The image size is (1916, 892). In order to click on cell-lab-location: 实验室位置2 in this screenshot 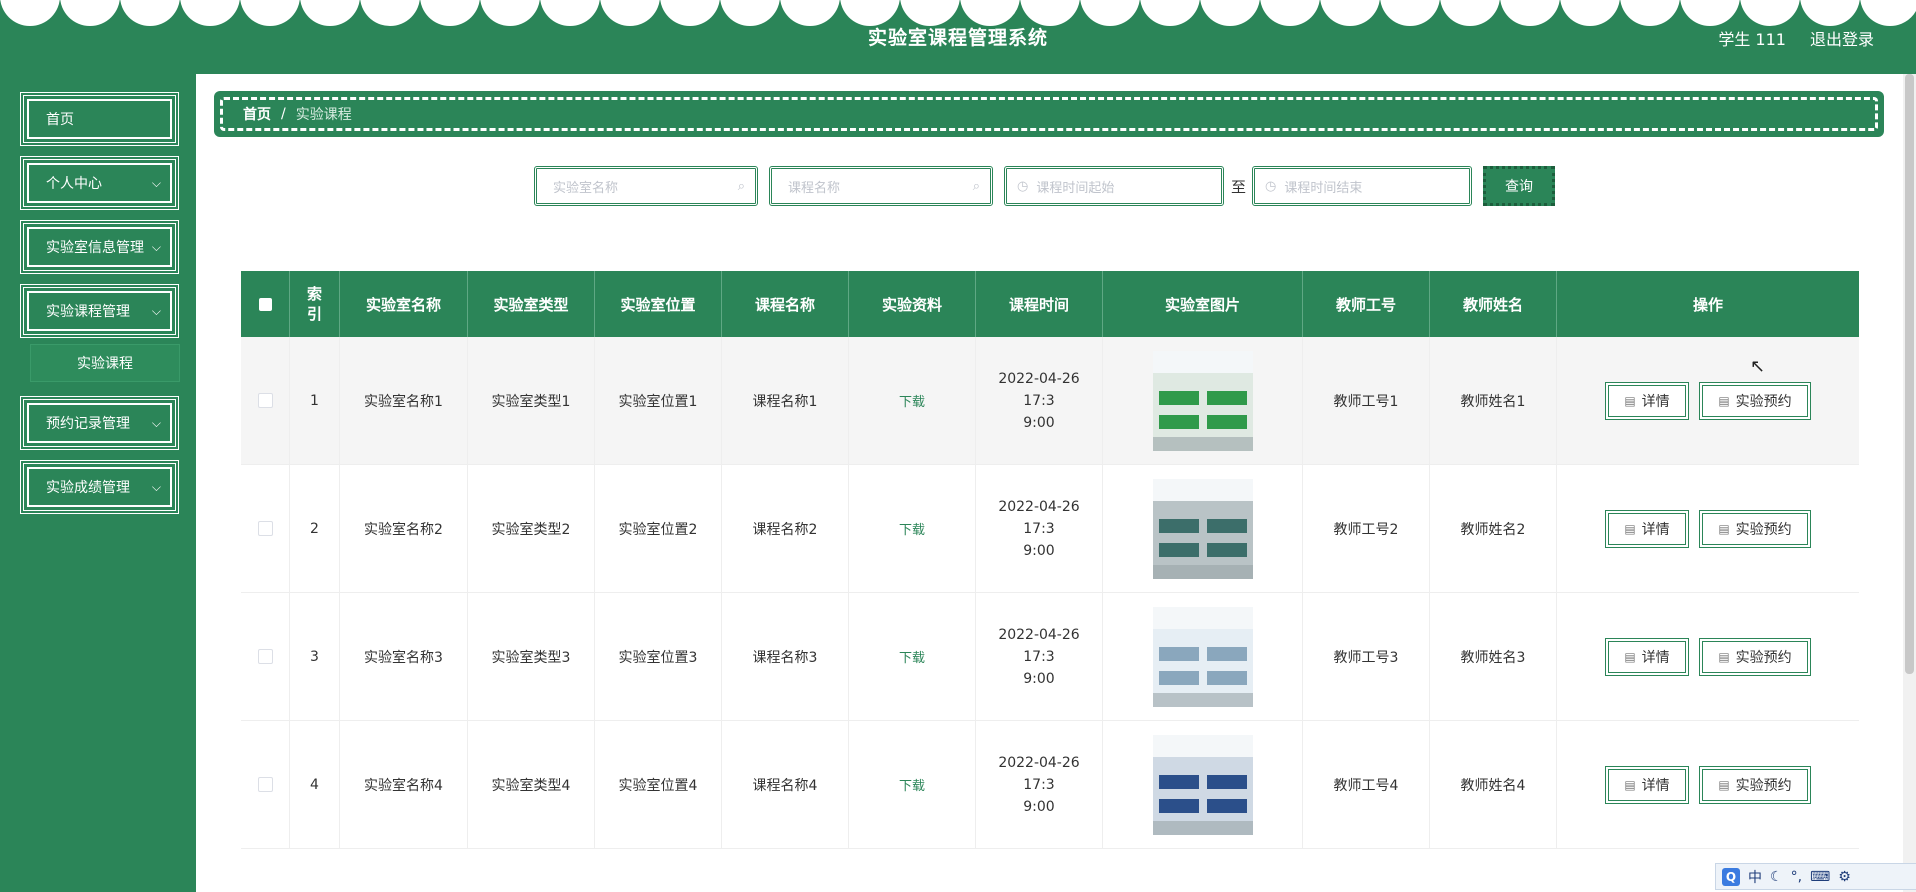, I will do `click(658, 529)`.